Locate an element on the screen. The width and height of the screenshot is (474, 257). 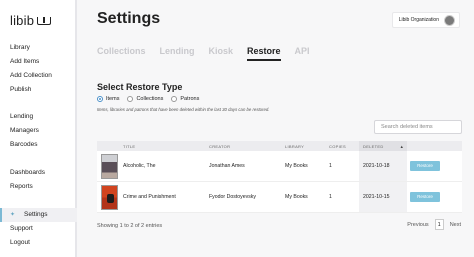
nav-group-lending: Lending Managers Barcodes is located at coordinates (38, 131).